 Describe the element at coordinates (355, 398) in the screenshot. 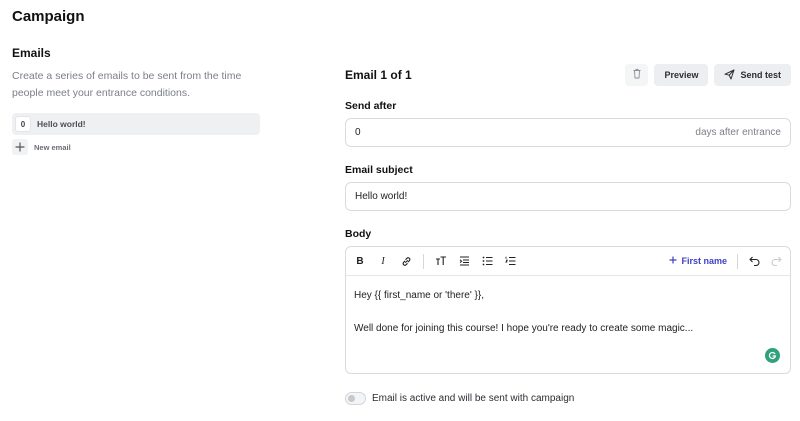

I see `email-active-toggle` at that location.